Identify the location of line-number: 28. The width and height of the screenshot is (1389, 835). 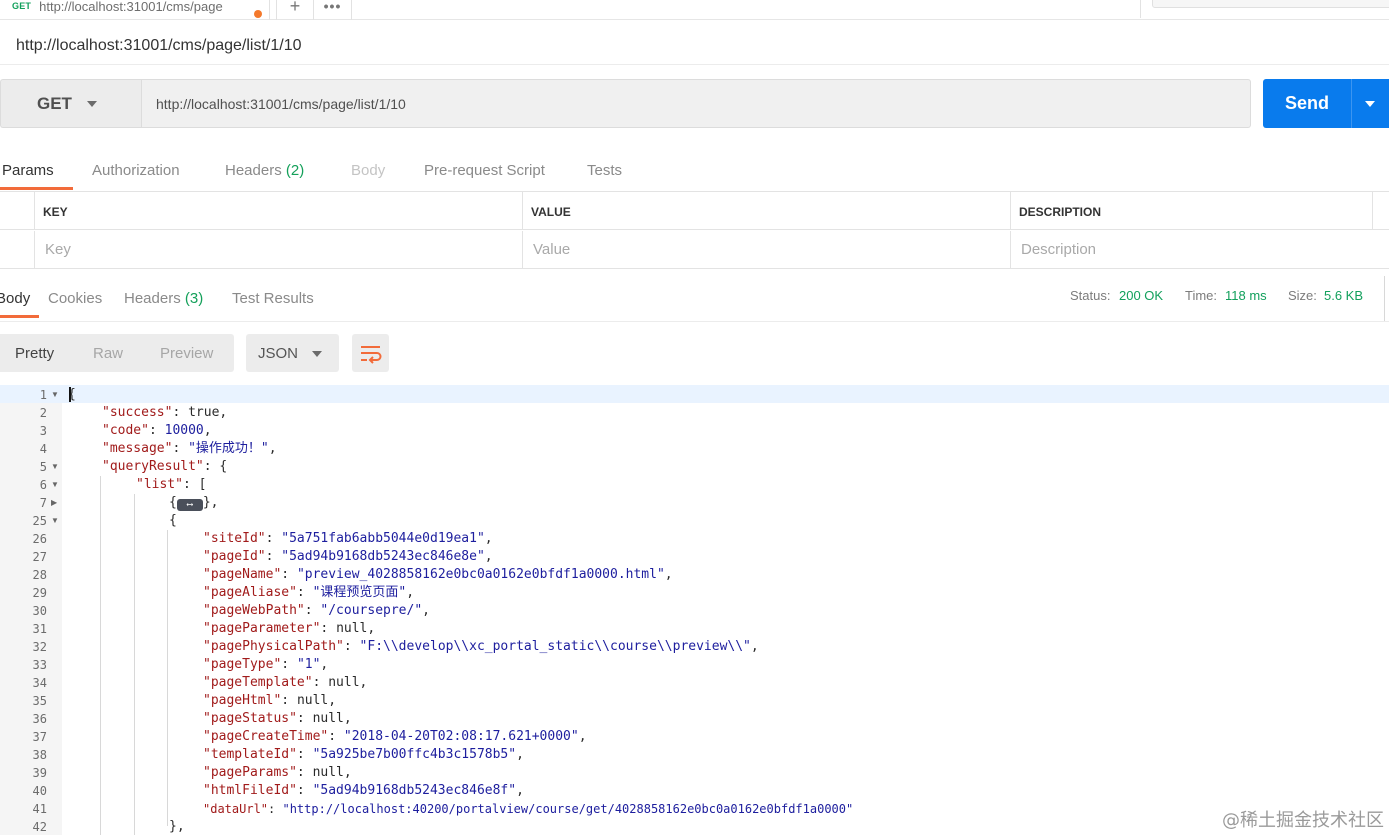
(39, 575).